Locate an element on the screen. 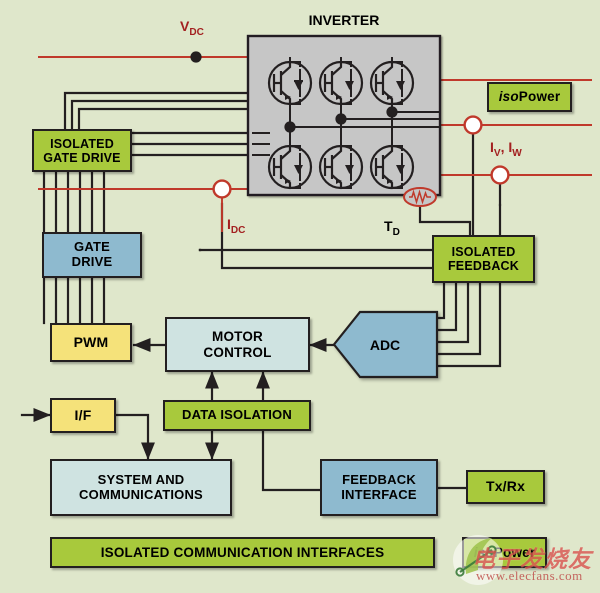 The height and width of the screenshot is (593, 600). isopower-bottom-iso: iso is located at coordinates (483, 552).